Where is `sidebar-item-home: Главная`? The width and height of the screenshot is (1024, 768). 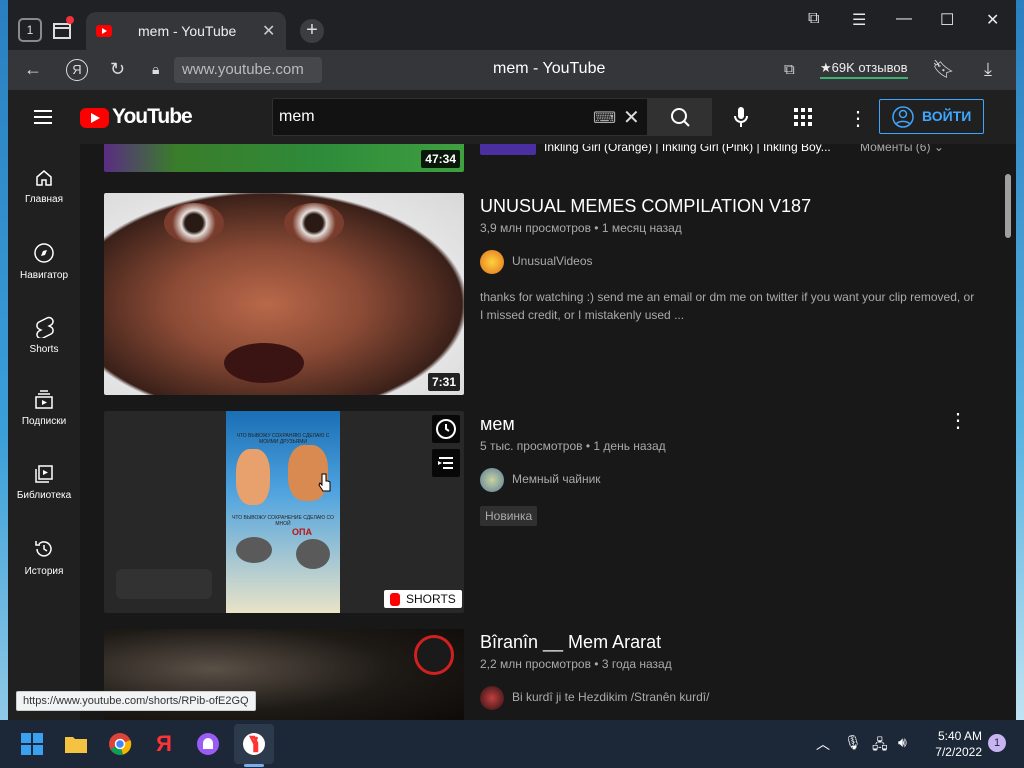
sidebar-item-home: Главная is located at coordinates (44, 186).